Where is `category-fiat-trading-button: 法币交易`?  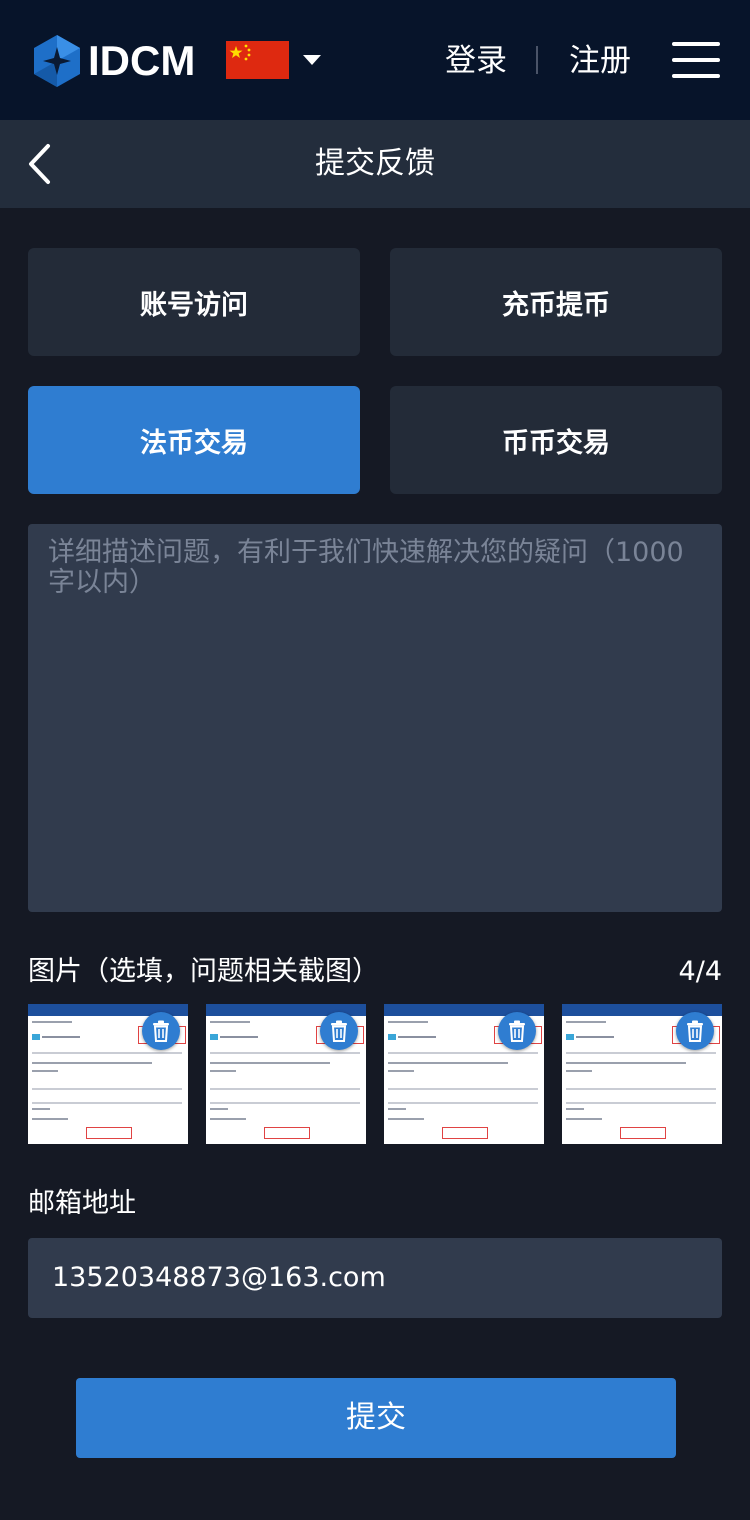
category-fiat-trading-button: 法币交易 is located at coordinates (194, 440).